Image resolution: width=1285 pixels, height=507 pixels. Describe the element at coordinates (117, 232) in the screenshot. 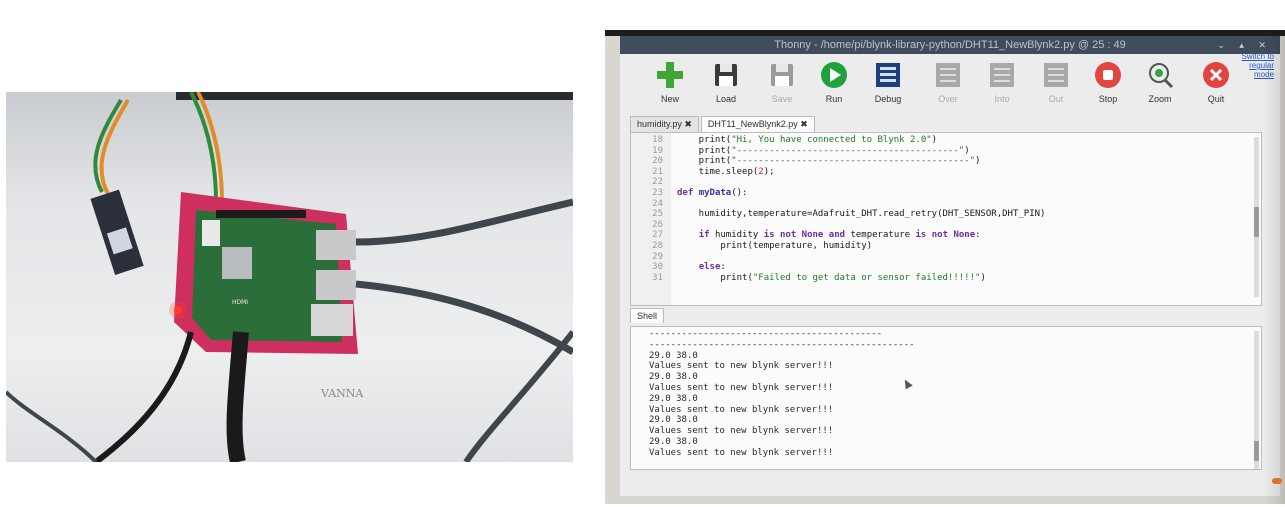

I see `dht11-sensor` at that location.